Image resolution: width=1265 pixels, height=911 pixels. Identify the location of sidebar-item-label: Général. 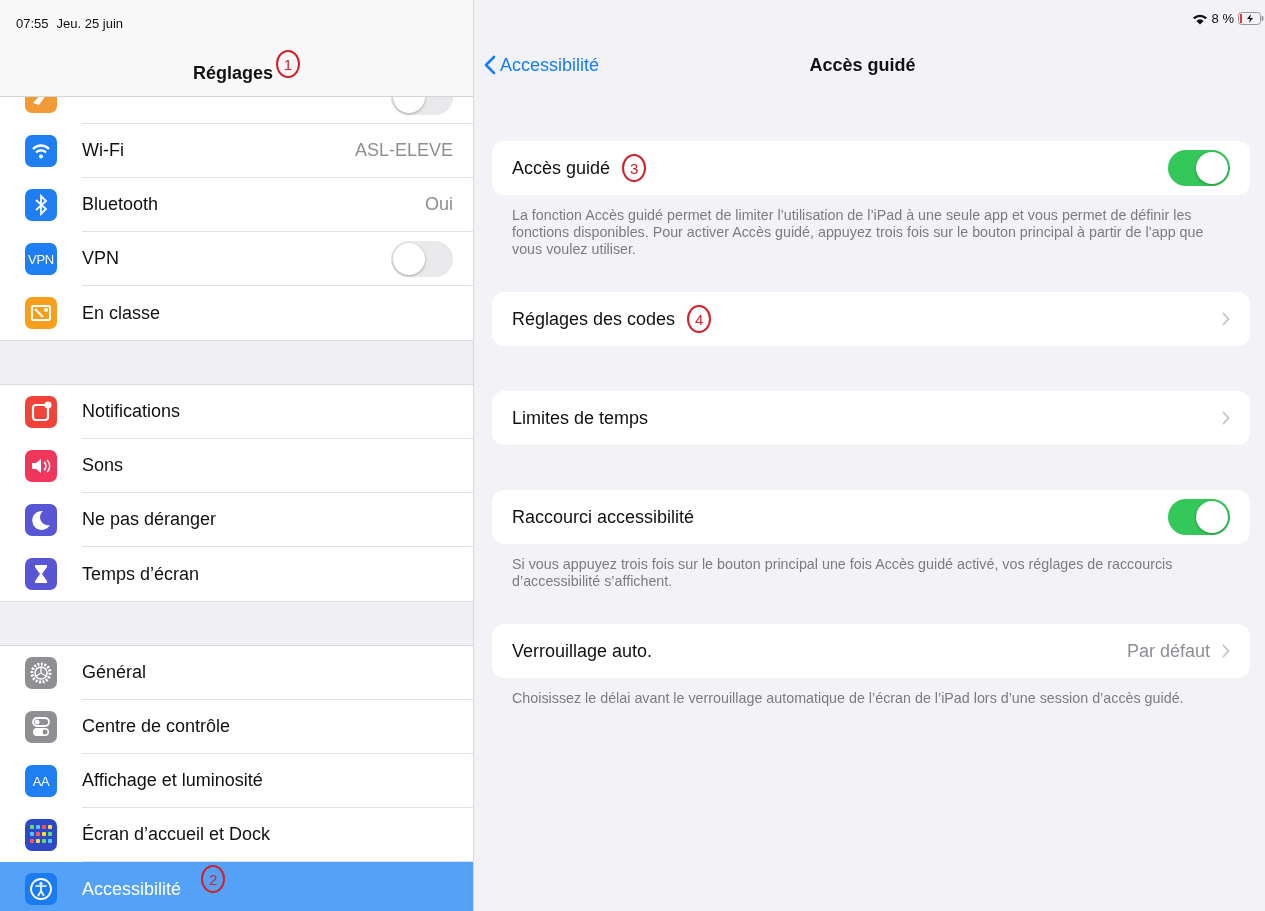
(114, 672).